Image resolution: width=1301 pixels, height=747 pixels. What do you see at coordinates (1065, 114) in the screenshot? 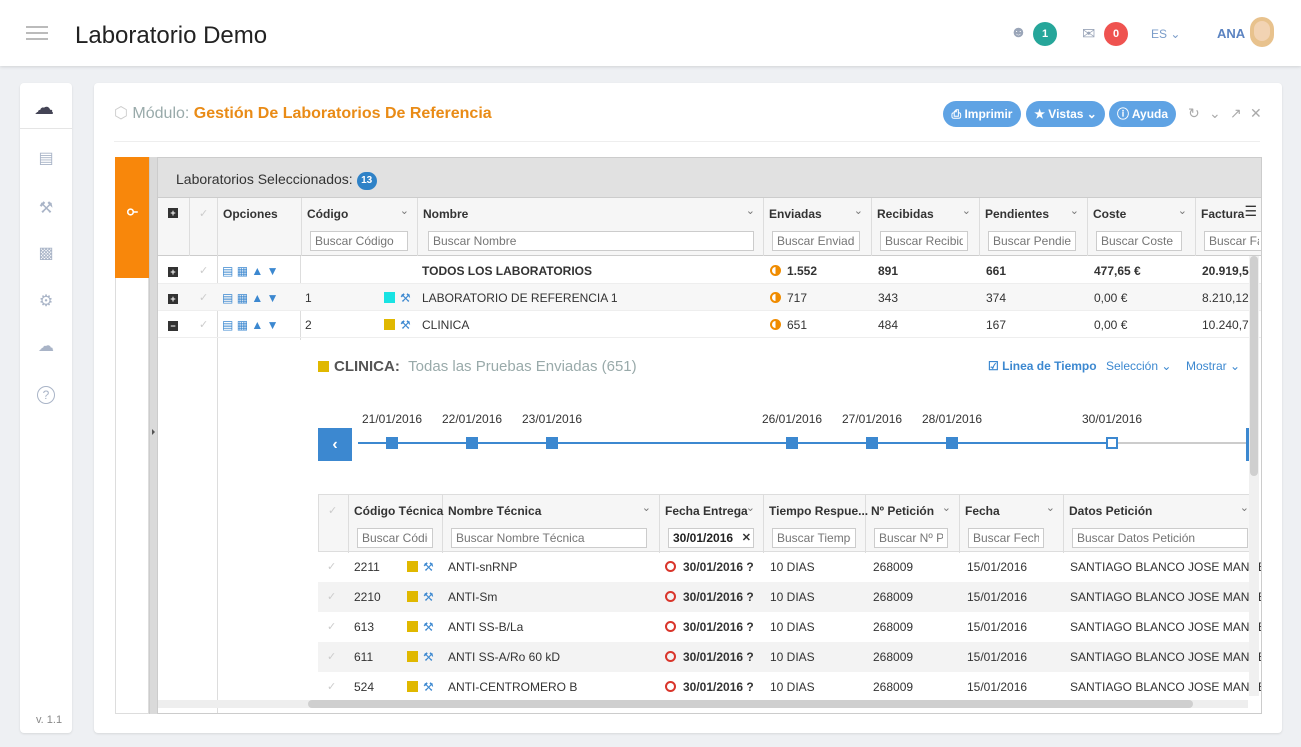
I see `views-button: ★ Vistas ⌄` at bounding box center [1065, 114].